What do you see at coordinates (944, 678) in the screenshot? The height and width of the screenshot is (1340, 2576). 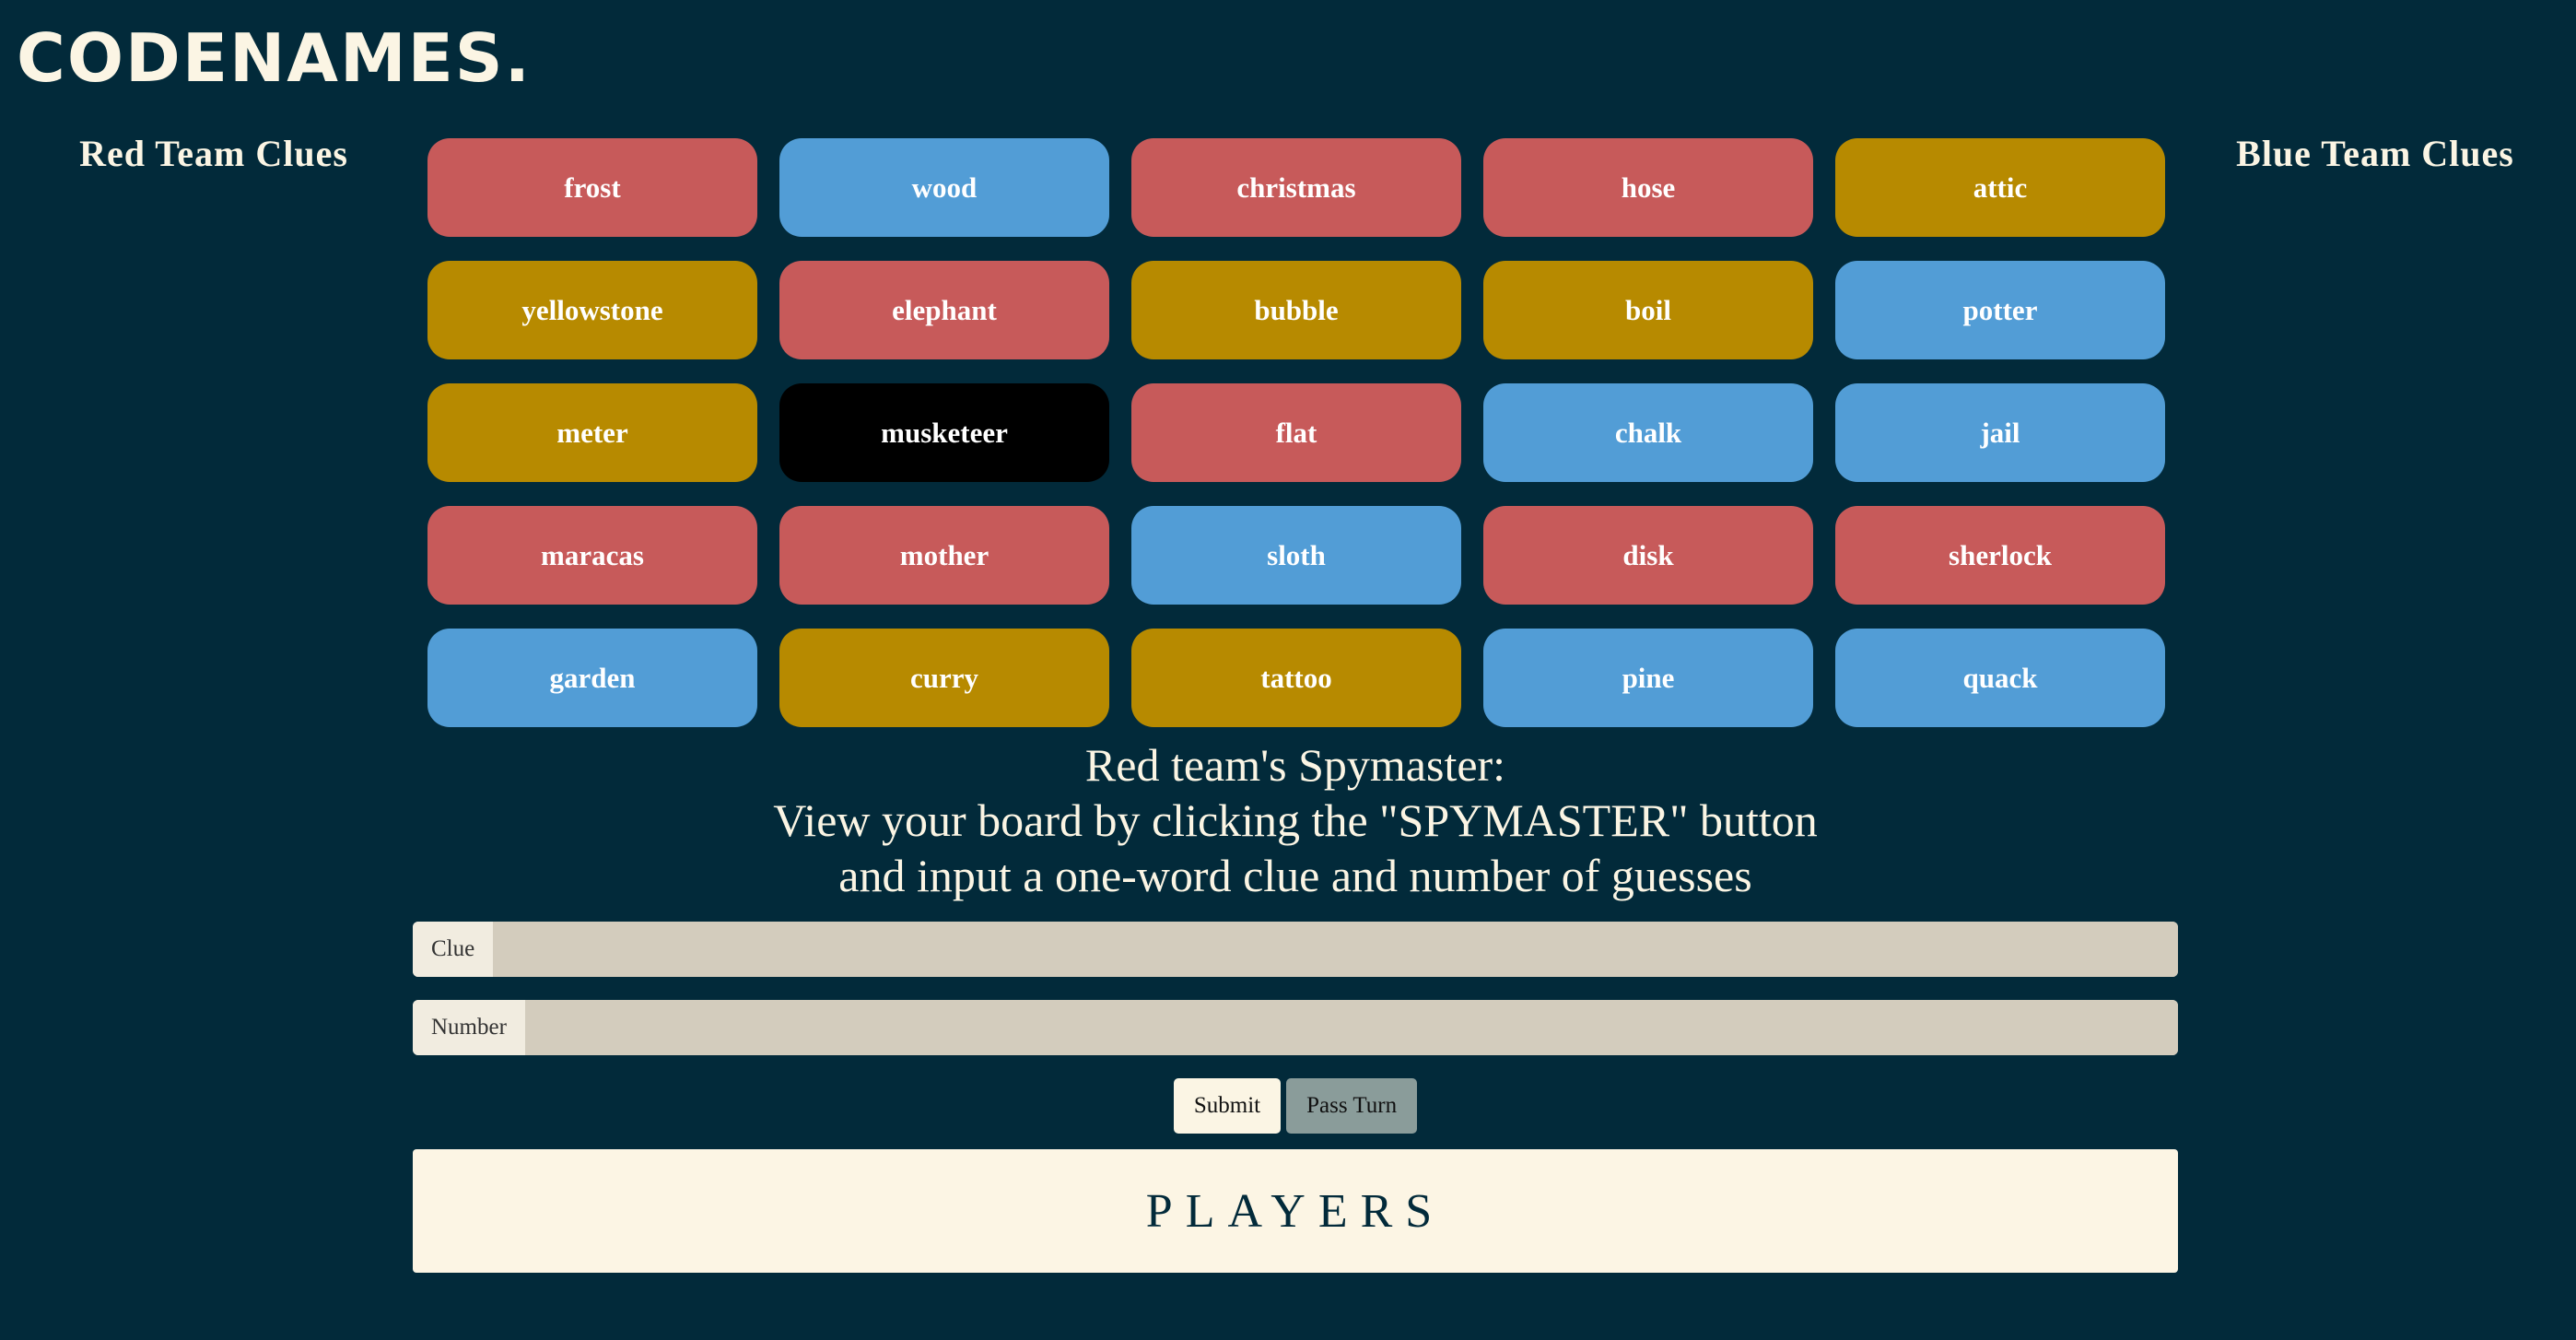 I see `word-card-curry: curry` at bounding box center [944, 678].